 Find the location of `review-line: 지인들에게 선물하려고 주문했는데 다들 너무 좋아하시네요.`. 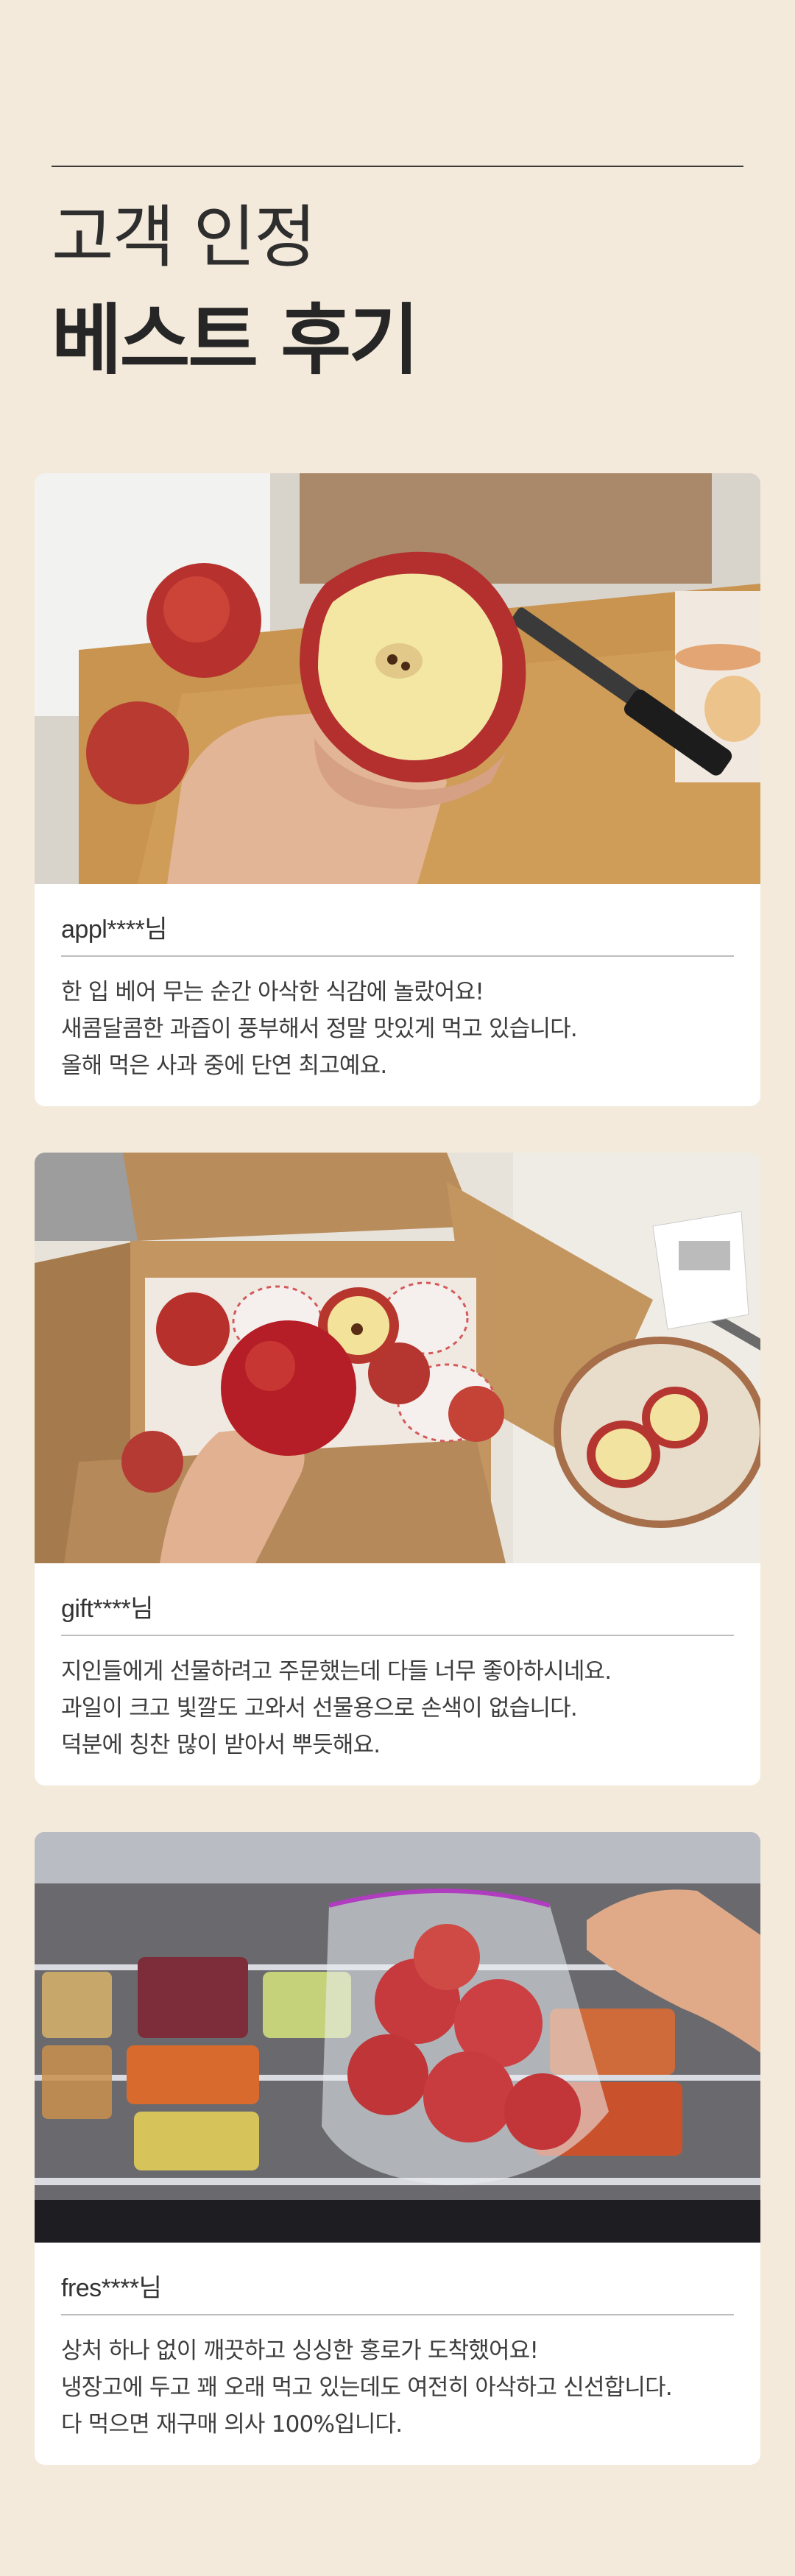

review-line: 지인들에게 선물하려고 주문했는데 다들 너무 좋아하시네요. is located at coordinates (336, 1671).